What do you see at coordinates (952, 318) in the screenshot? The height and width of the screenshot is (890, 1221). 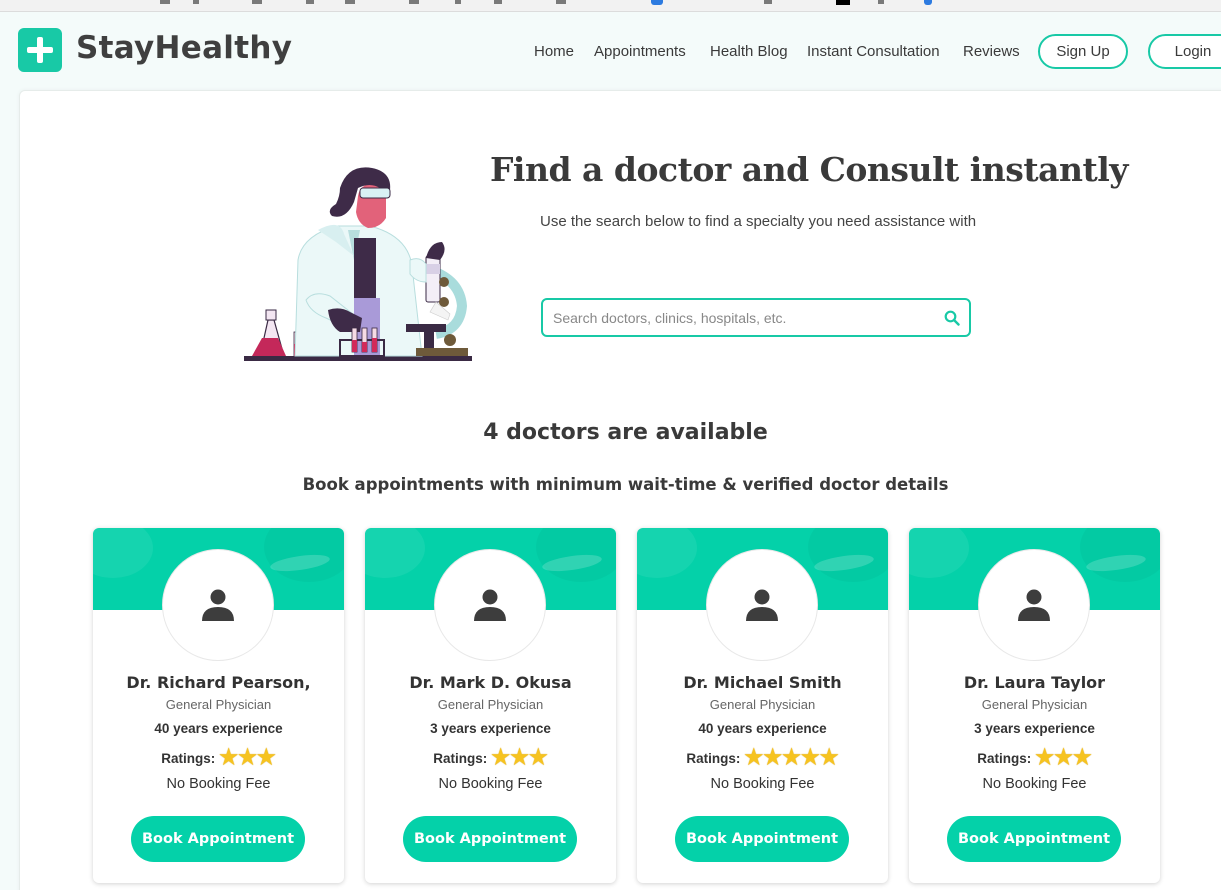 I see `search-icon` at bounding box center [952, 318].